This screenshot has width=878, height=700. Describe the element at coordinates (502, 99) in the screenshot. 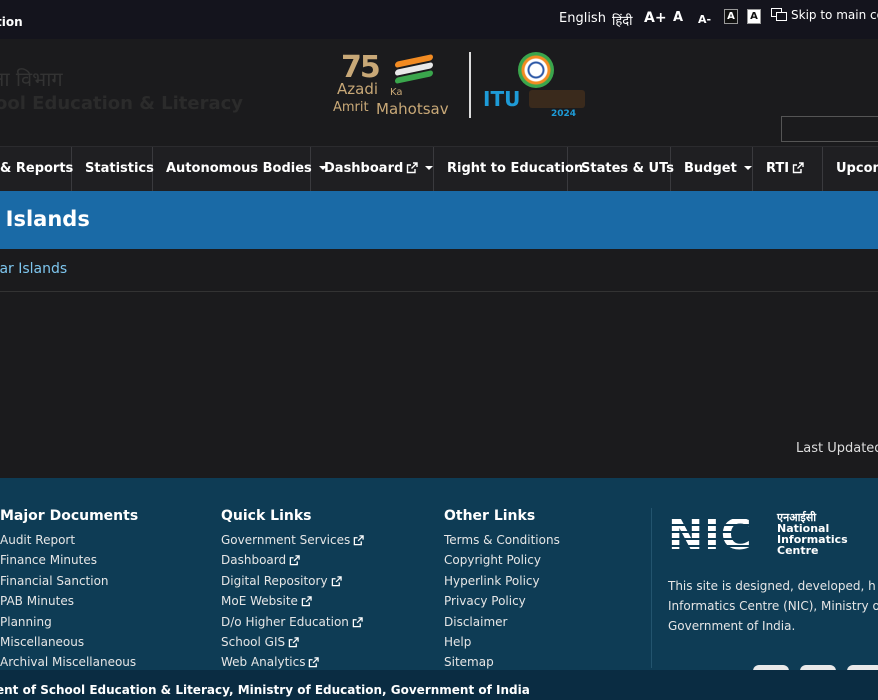

I see `itu-text: ITU` at that location.